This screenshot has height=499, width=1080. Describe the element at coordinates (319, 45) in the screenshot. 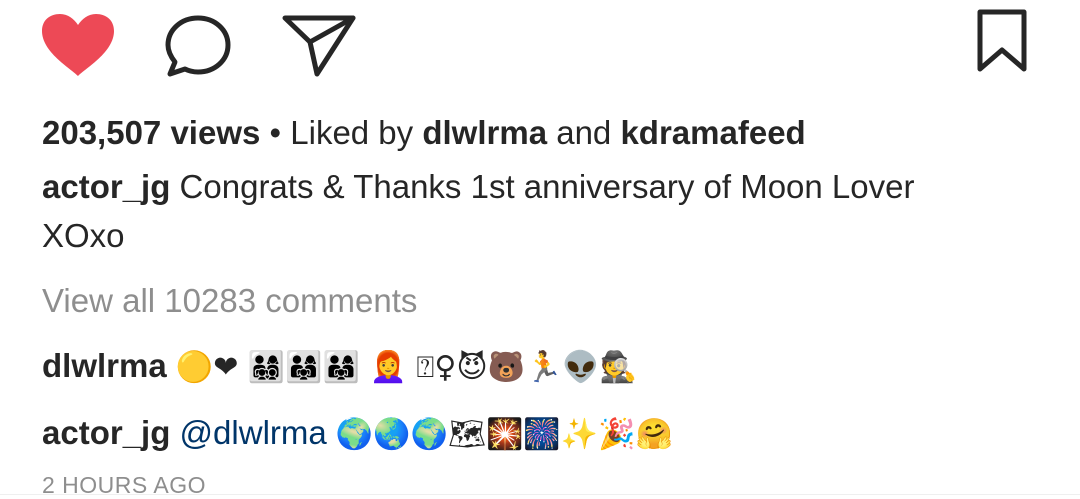

I see `paper-plane-icon` at that location.